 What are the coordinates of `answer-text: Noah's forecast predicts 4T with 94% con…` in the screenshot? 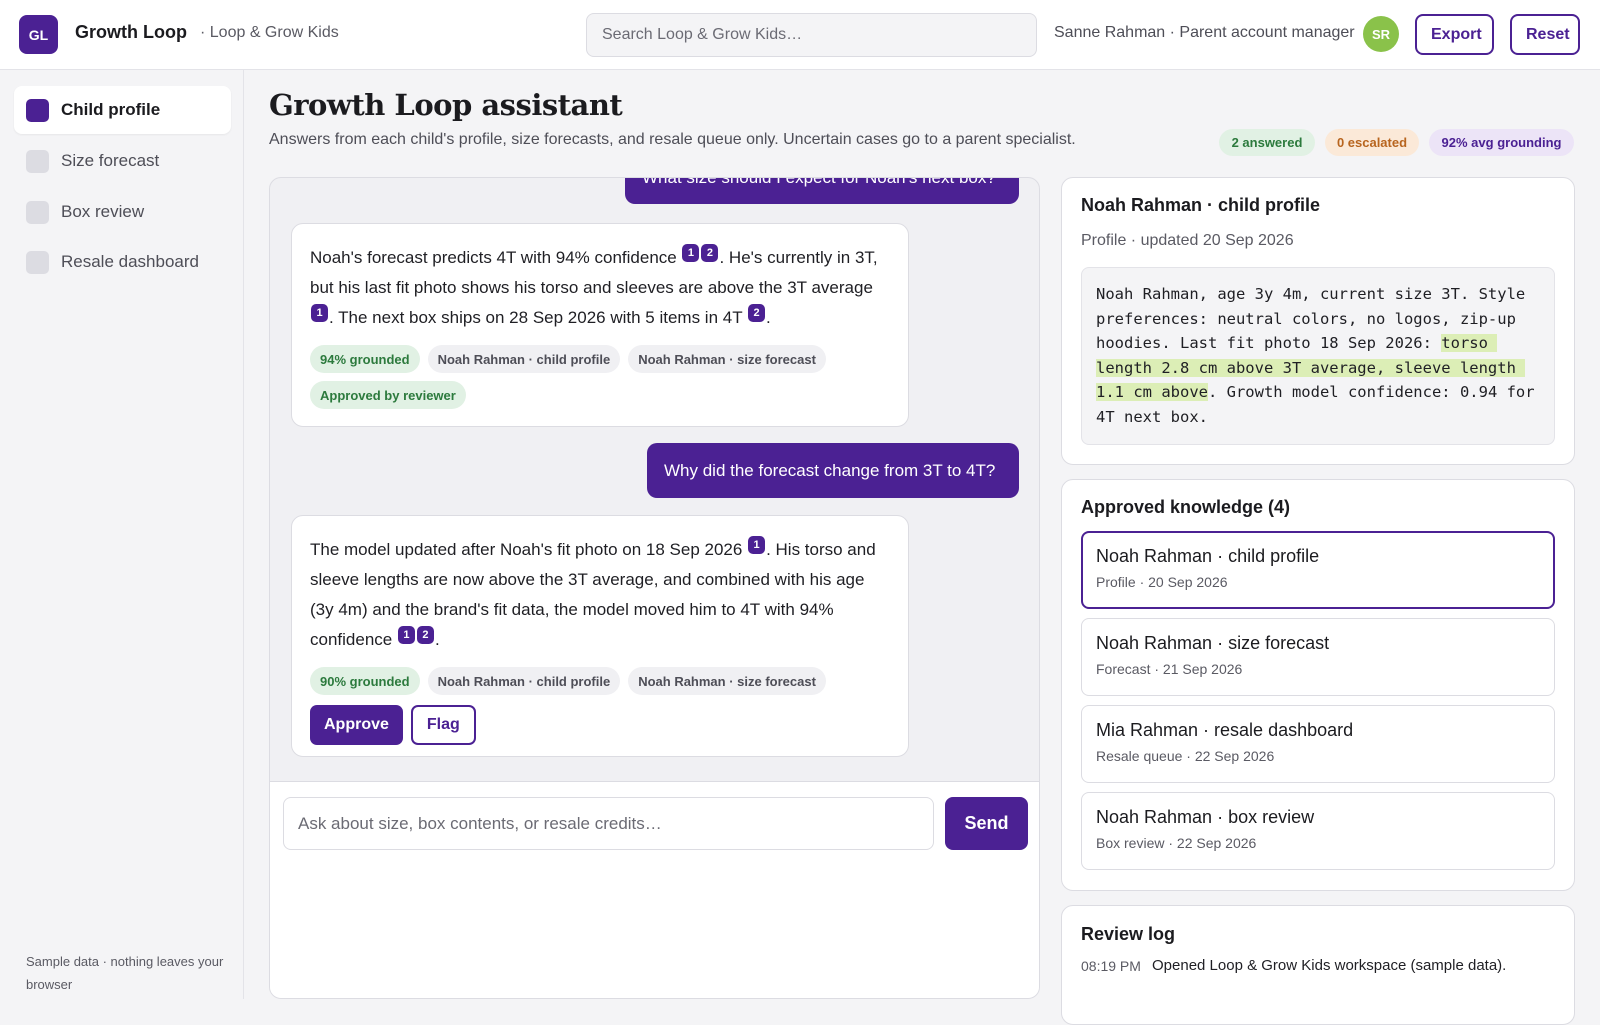 It's located at (601, 288).